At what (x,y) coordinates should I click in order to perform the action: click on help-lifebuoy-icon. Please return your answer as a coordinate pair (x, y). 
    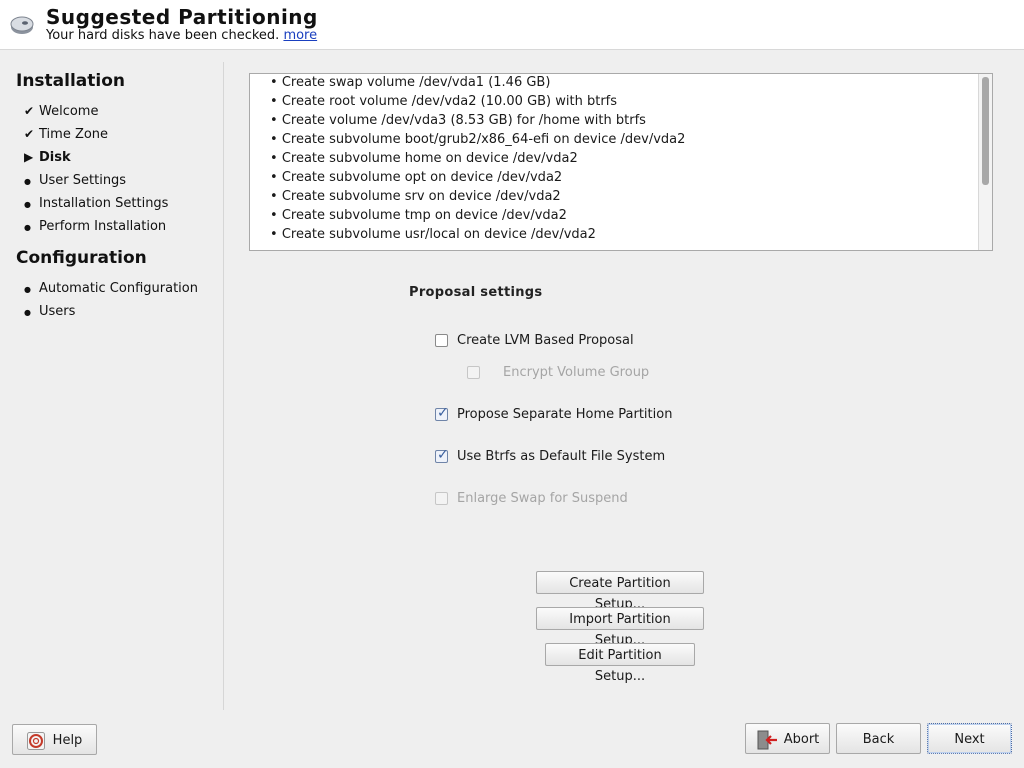
    Looking at the image, I should click on (35, 740).